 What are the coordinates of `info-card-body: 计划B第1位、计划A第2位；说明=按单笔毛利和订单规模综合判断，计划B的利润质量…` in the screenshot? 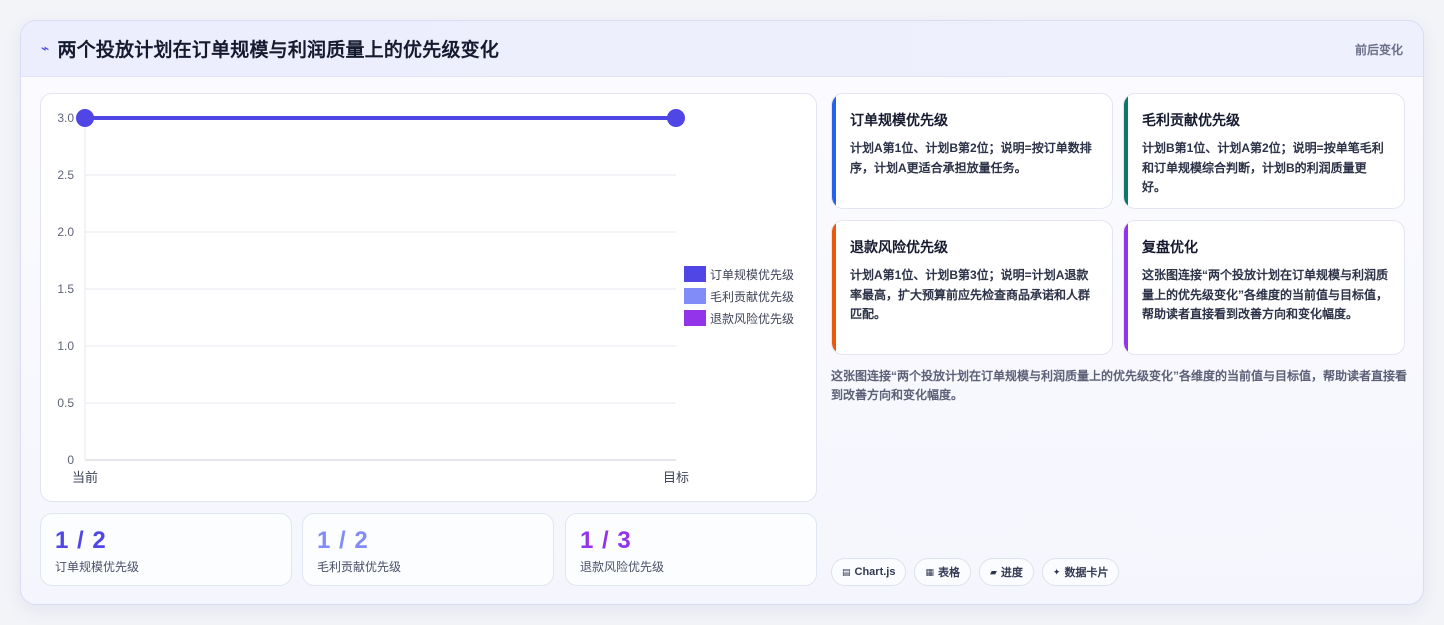 It's located at (1263, 167).